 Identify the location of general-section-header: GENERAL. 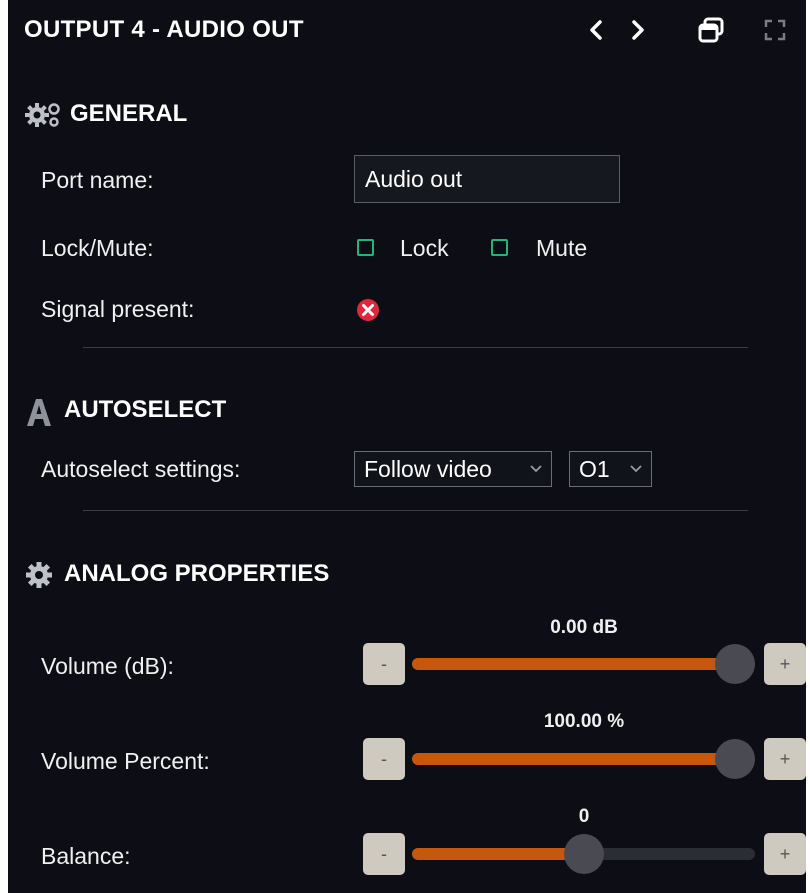
(174, 115).